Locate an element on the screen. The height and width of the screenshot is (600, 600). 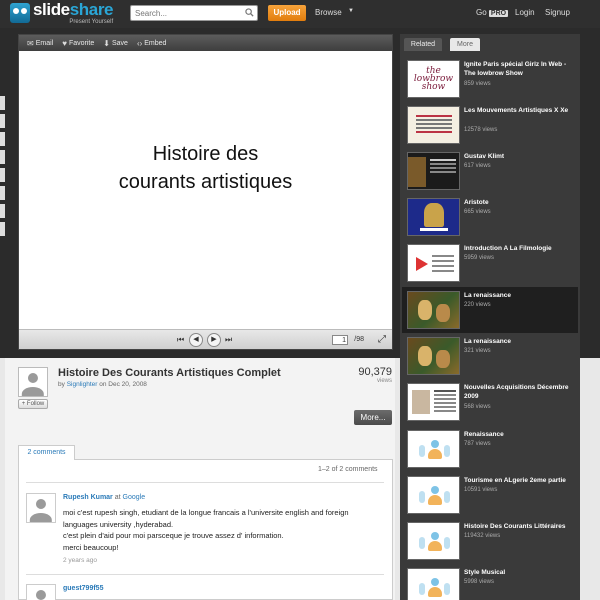
download-icon: ⬇ is located at coordinates (106, 43).